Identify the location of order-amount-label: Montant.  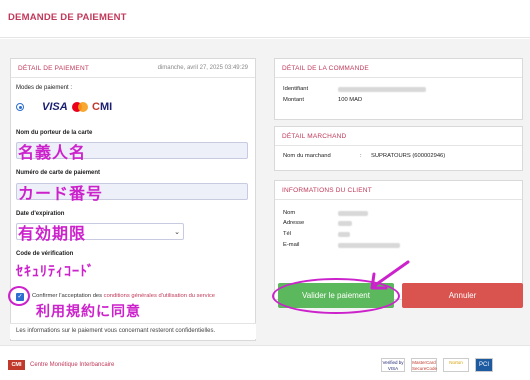
(293, 100).